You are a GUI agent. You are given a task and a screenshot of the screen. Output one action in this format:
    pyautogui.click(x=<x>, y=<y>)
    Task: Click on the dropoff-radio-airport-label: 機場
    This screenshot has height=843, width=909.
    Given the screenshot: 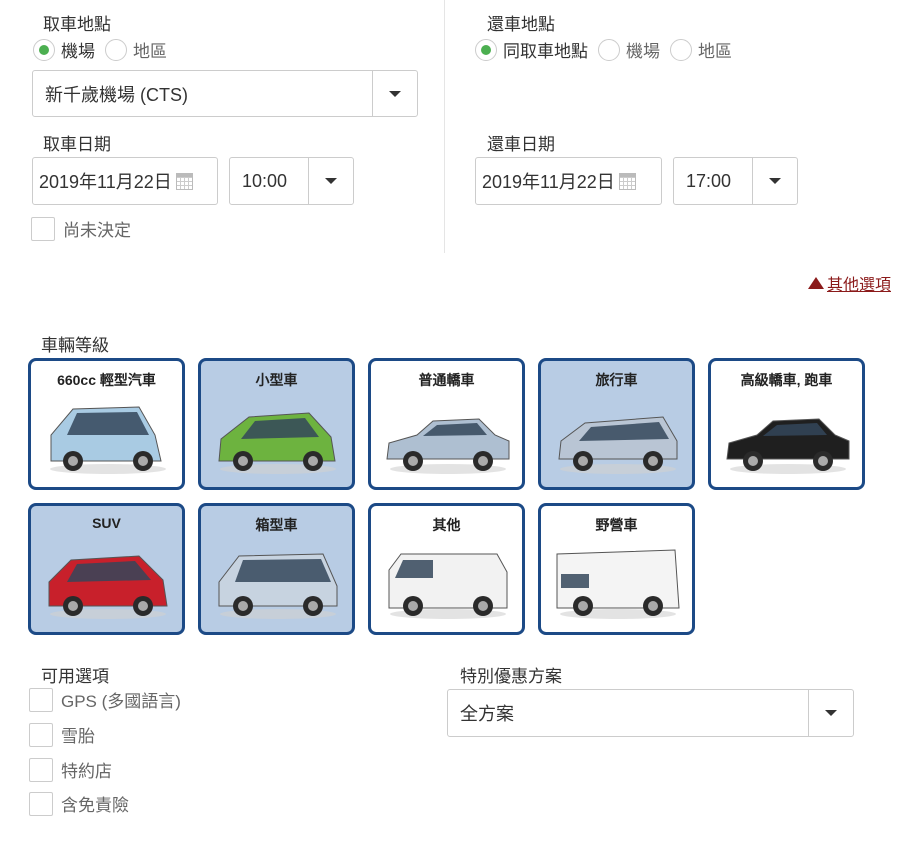 What is the action you would take?
    pyautogui.click(x=643, y=51)
    